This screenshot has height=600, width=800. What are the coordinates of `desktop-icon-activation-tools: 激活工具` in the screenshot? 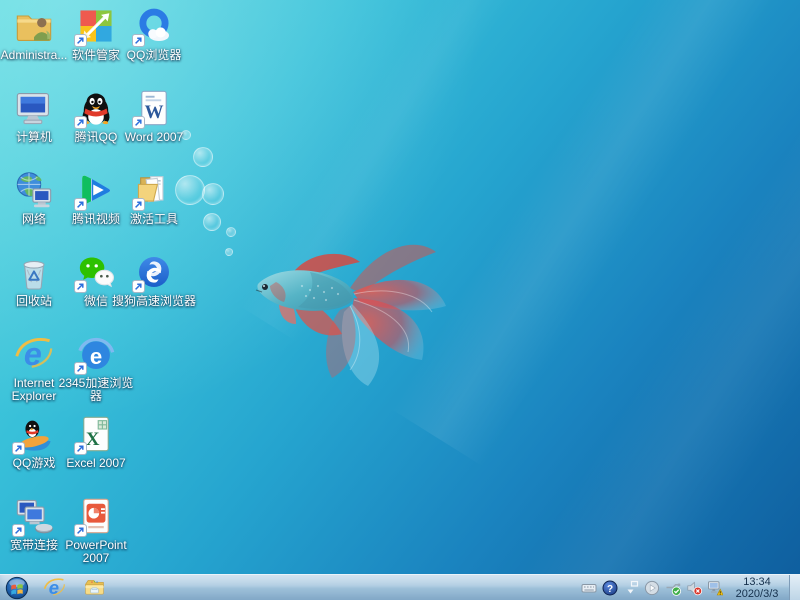 It's located at (154, 198).